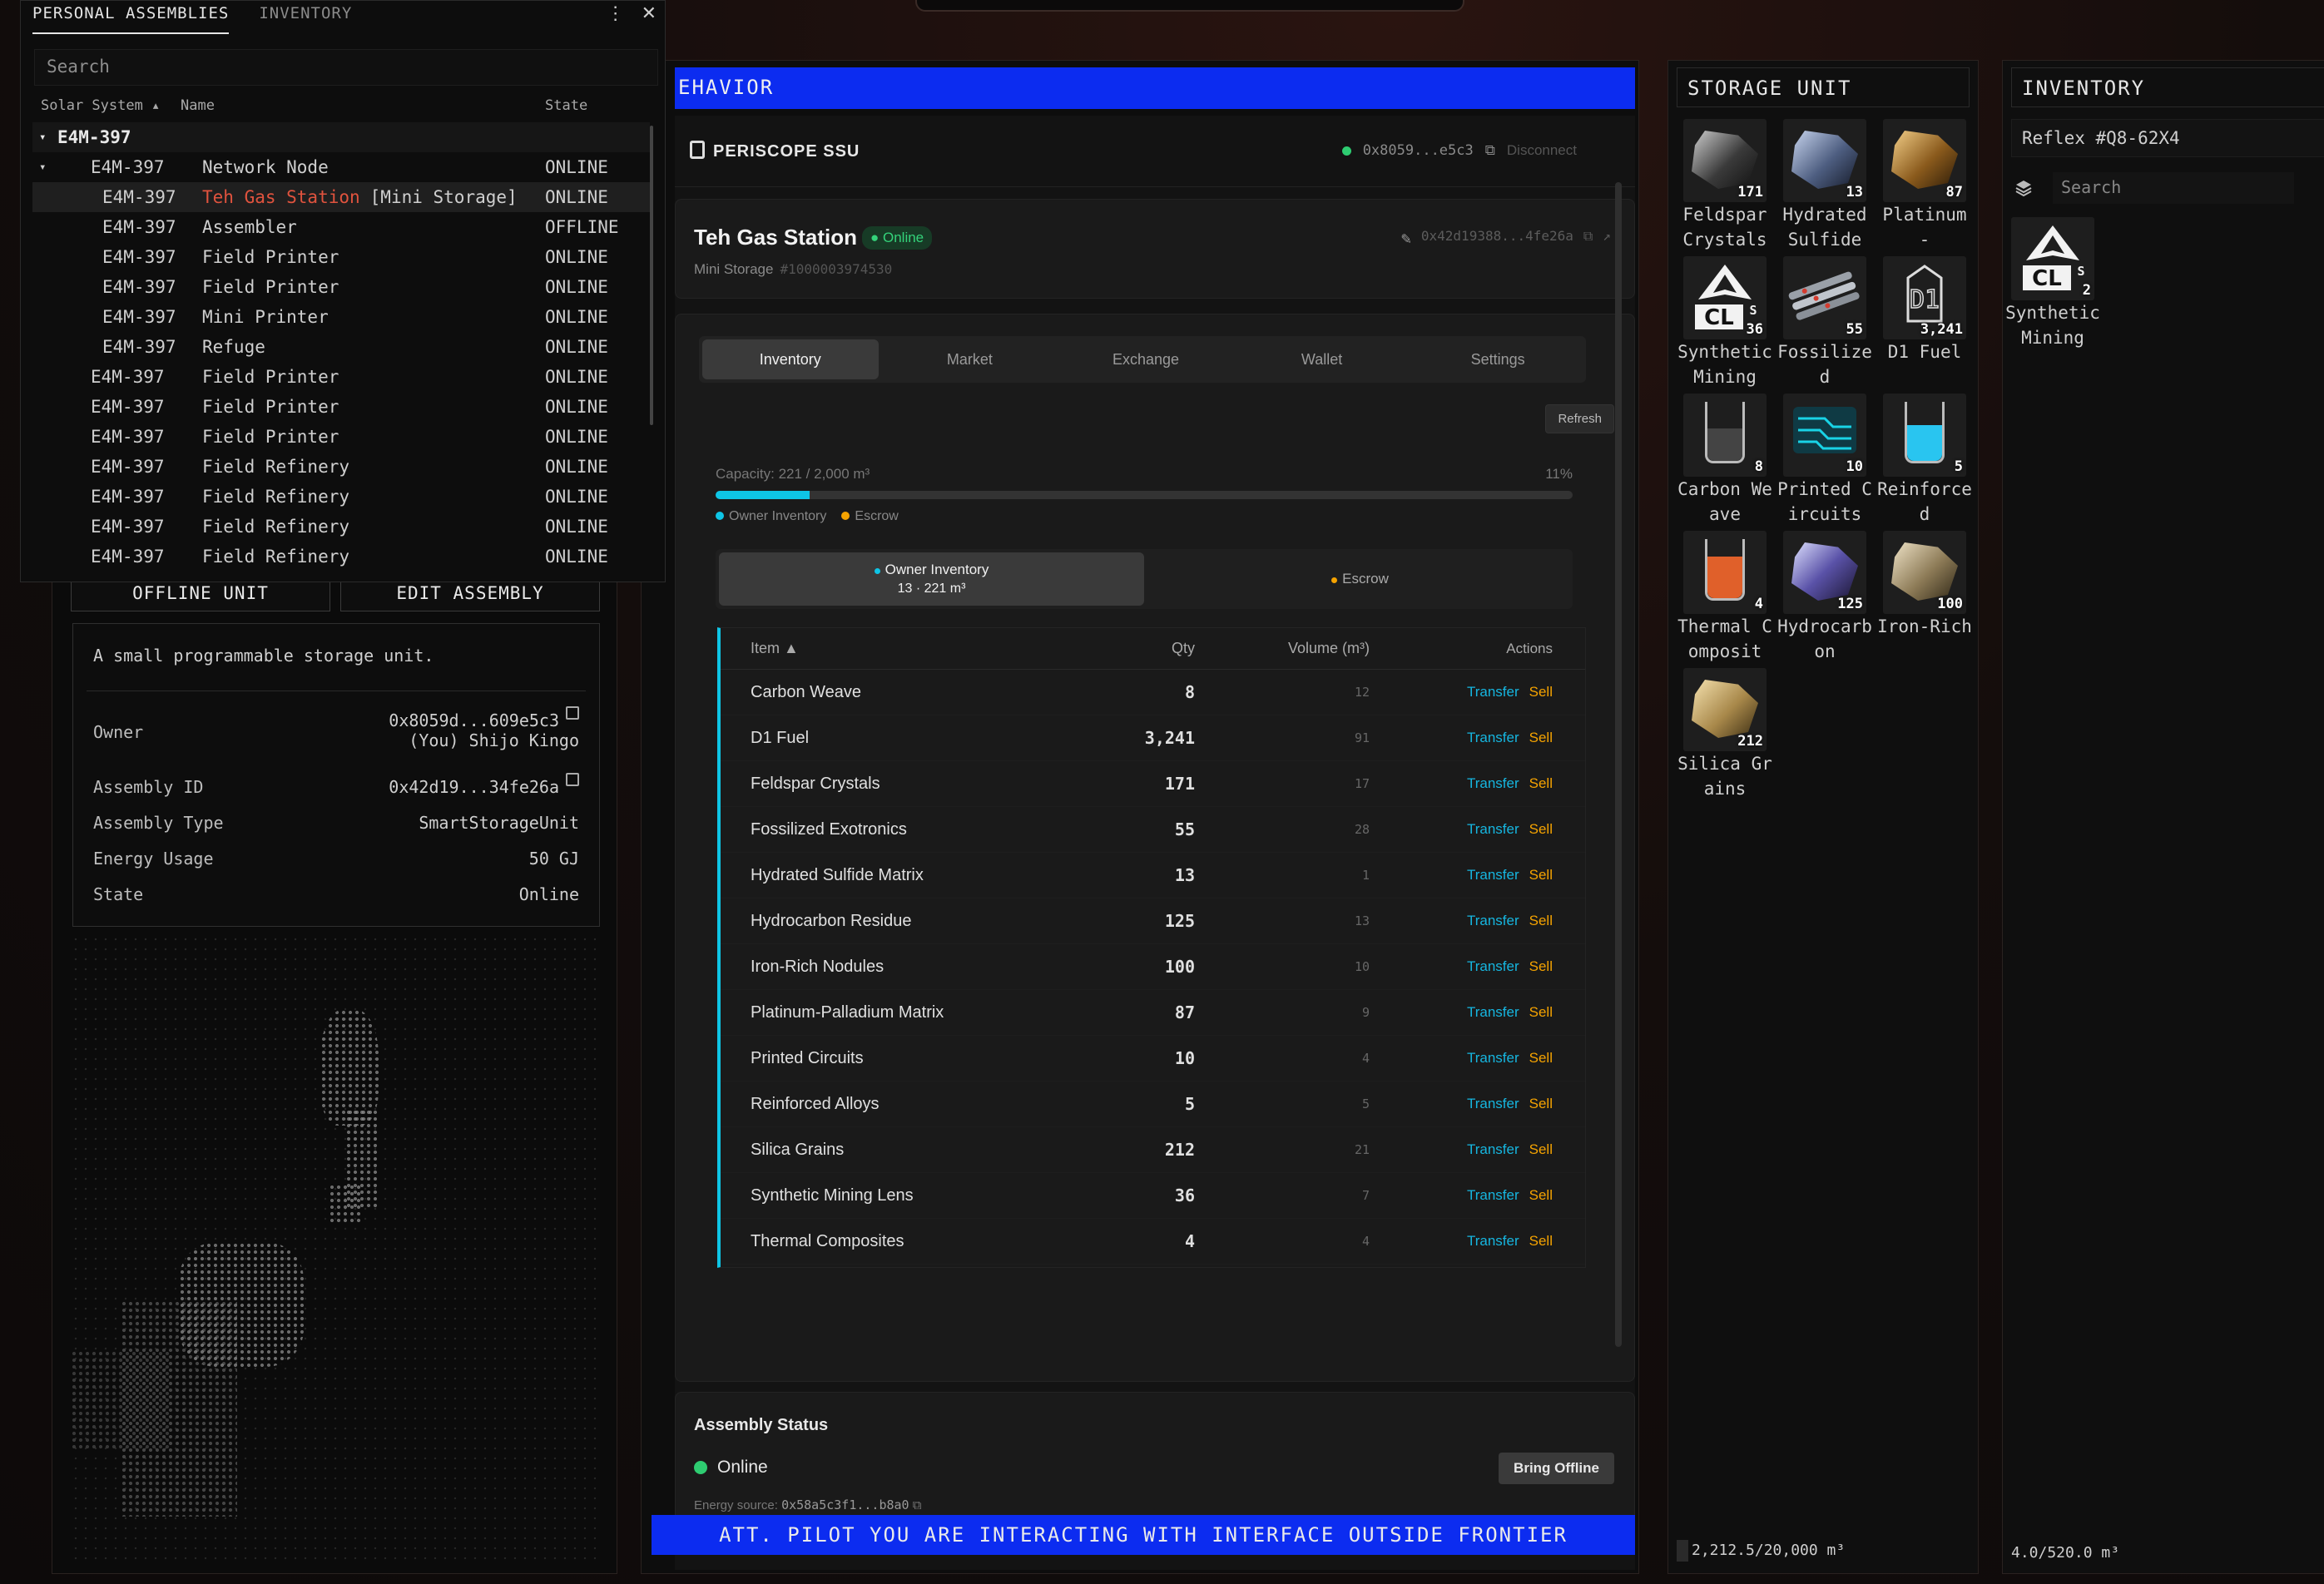 Image resolution: width=2324 pixels, height=1584 pixels. I want to click on tab-personal-assemblies: PERSONAL ASSEMBLIES, so click(131, 17).